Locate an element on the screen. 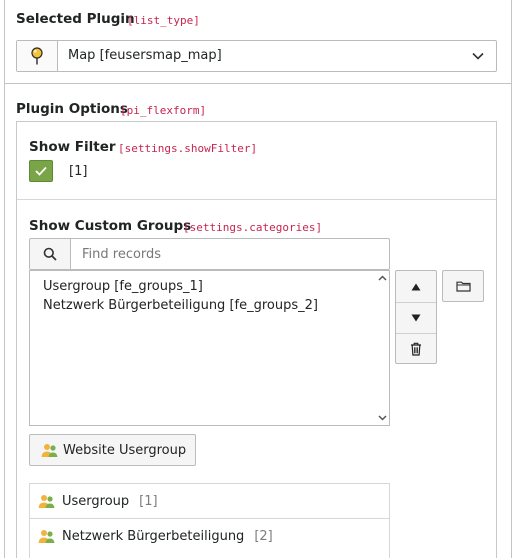 This screenshot has height=558, width=521. map-marker-icon is located at coordinates (37, 56).